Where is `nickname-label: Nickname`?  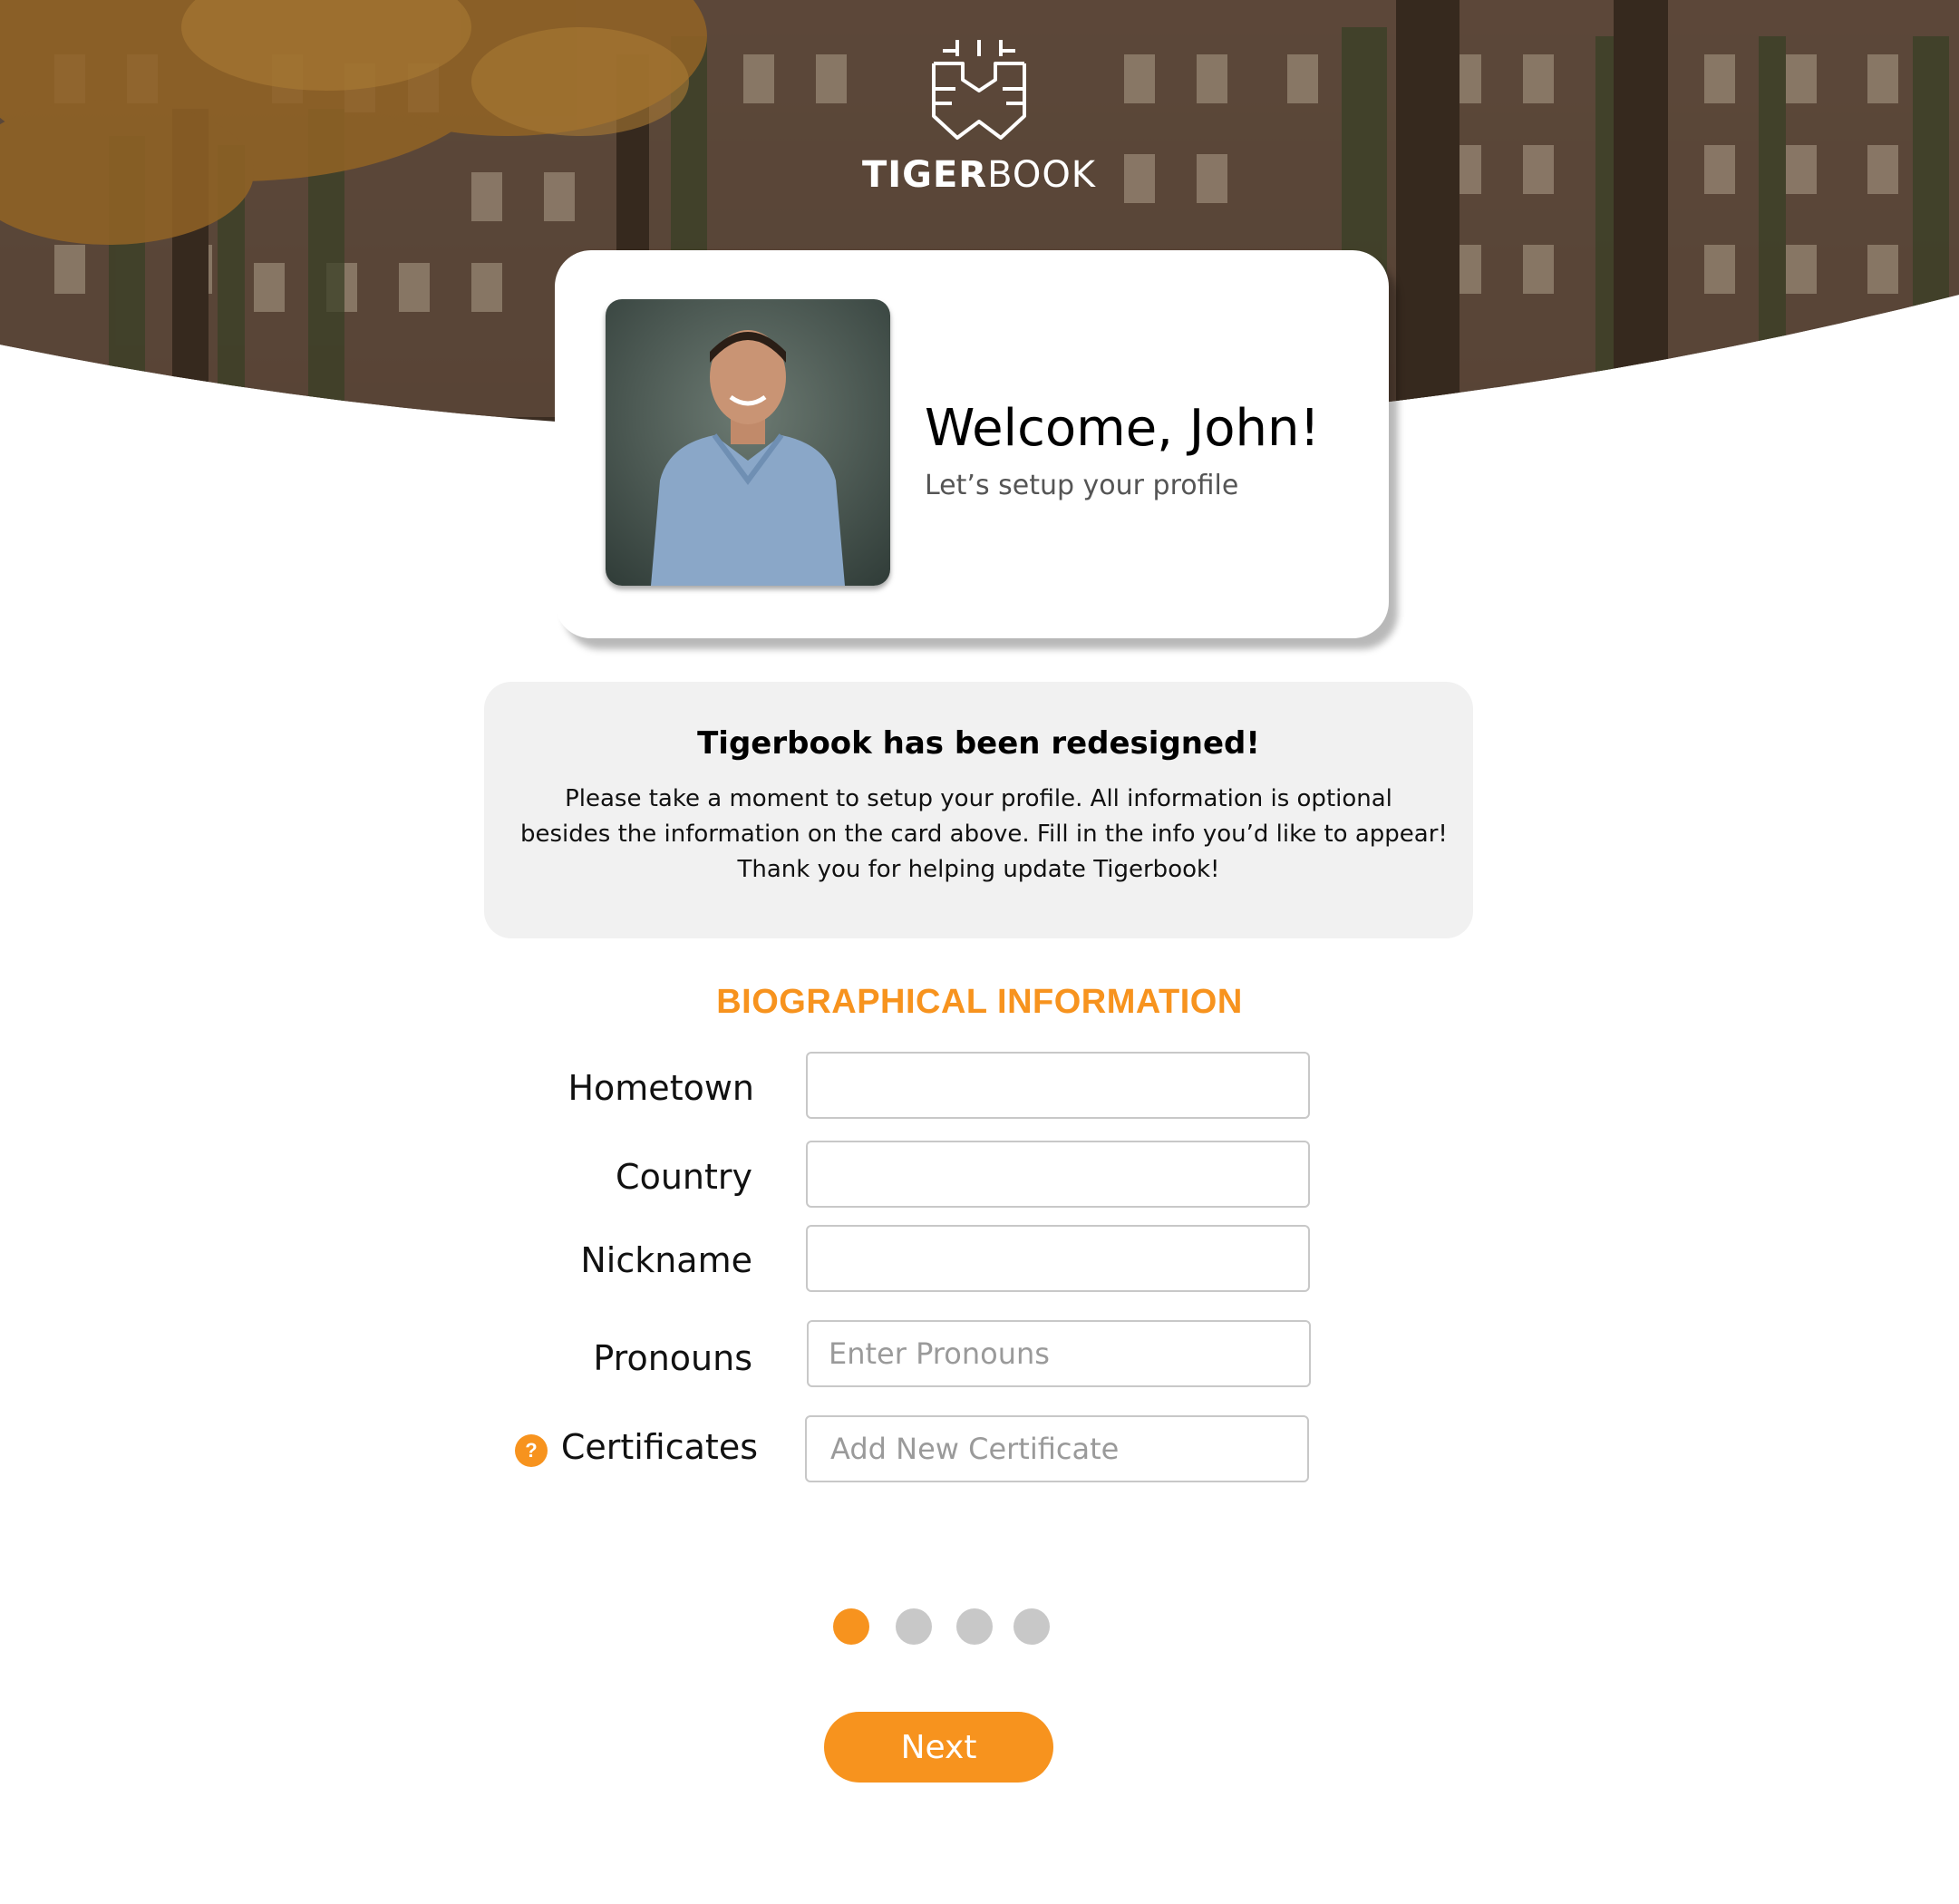
nickname-label: Nickname is located at coordinates (666, 1260).